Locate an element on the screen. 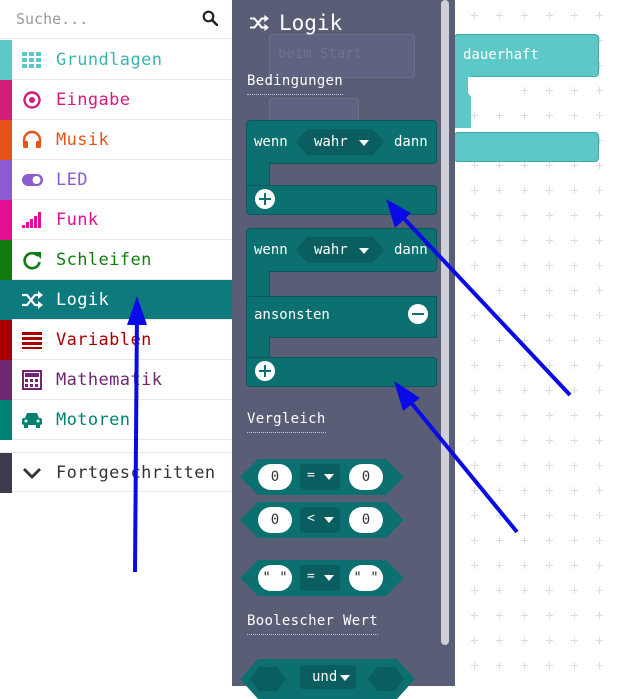 The height and width of the screenshot is (699, 620). compare-less-block: 0 < 0 is located at coordinates (322, 520).